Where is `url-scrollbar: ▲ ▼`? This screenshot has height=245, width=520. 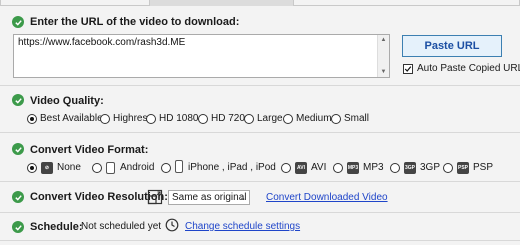
url-scrollbar: ▲ ▼ is located at coordinates (383, 56).